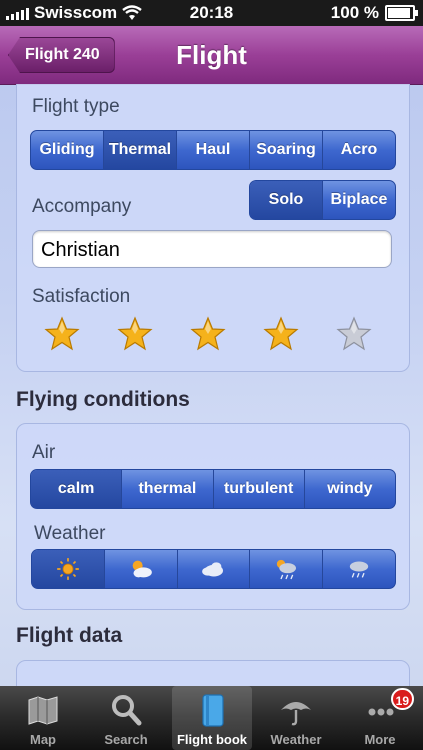 The image size is (423, 750). I want to click on sun-icon, so click(68, 569).